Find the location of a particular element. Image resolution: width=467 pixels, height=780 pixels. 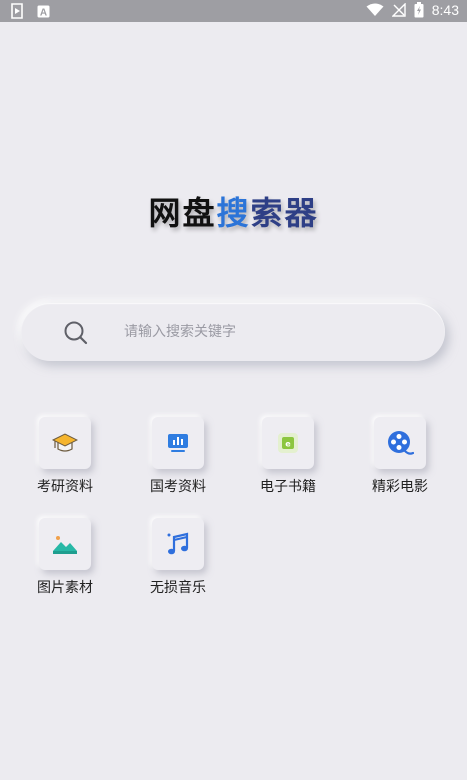

music-note-icon is located at coordinates (178, 543).